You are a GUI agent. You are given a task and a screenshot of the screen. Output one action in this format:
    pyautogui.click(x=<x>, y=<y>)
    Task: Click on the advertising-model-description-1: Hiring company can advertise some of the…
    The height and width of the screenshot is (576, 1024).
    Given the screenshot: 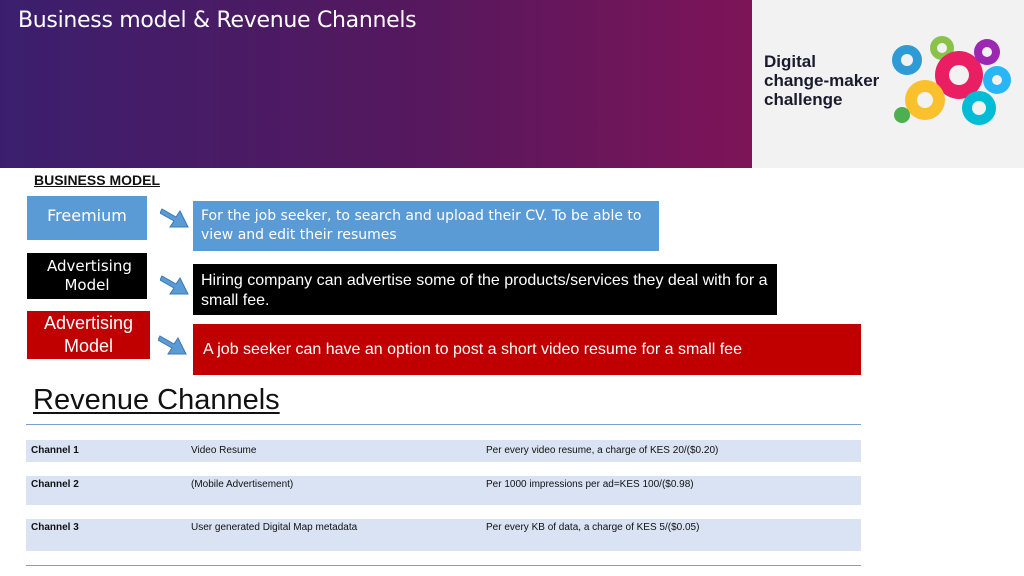 What is the action you would take?
    pyautogui.click(x=485, y=289)
    